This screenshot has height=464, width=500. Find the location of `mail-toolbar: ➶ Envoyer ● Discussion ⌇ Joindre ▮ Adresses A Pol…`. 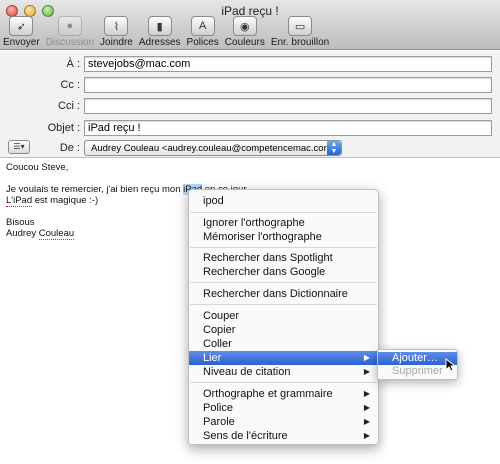

mail-toolbar: ➶ Envoyer ● Discussion ⌇ Joindre ▮ Adresses A Pol… is located at coordinates (166, 33).